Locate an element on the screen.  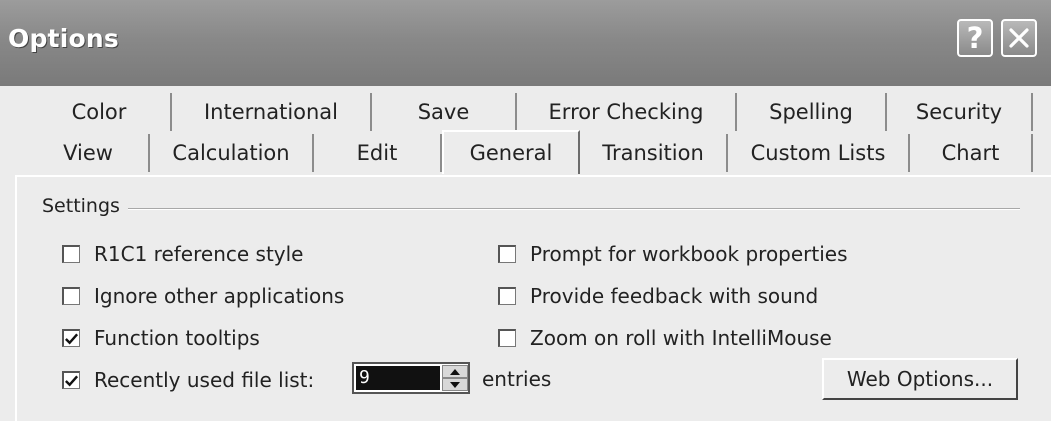
option-label: Recently used file list: is located at coordinates (204, 380).